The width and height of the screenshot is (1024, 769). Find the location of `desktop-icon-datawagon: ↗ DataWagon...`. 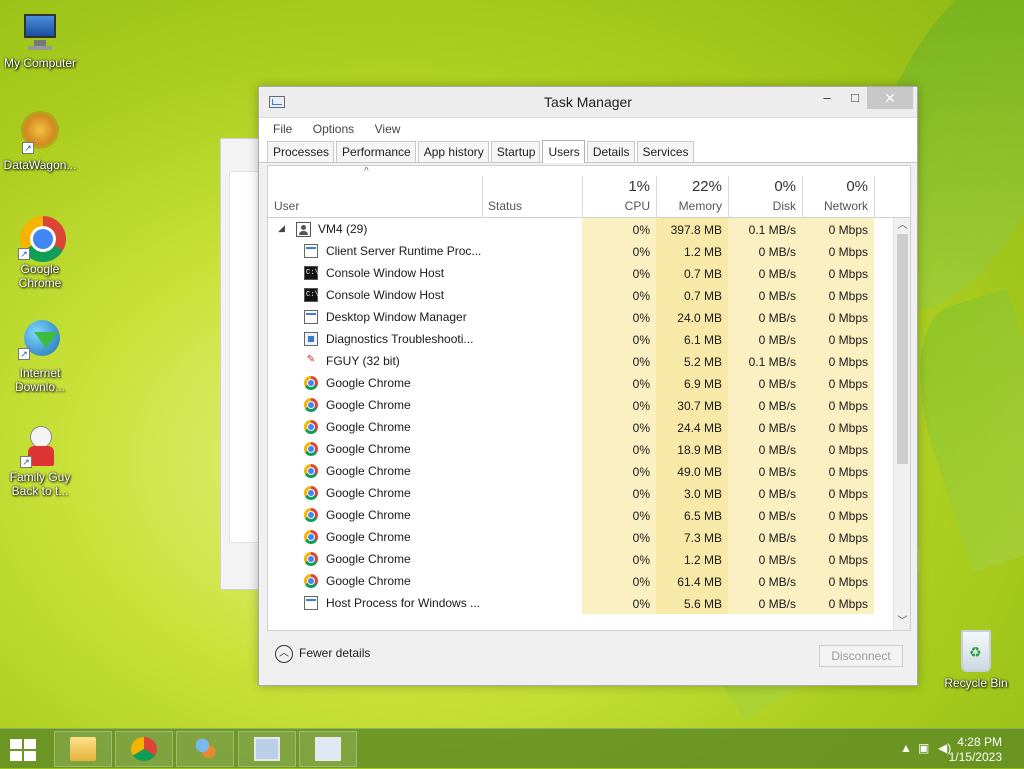

desktop-icon-datawagon: ↗ DataWagon... is located at coordinates (40, 142).